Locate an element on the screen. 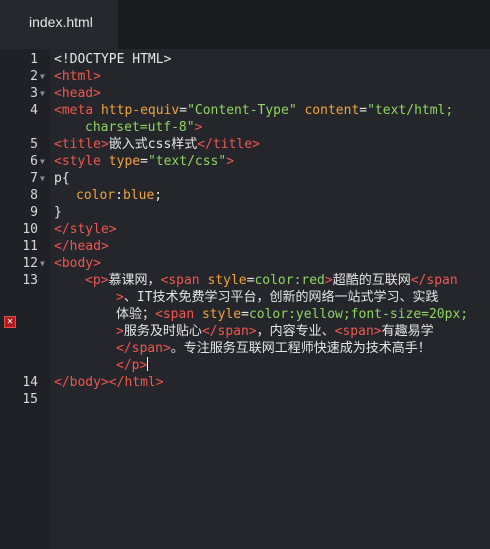 The width and height of the screenshot is (490, 549). code-line-5: <title>嵌入式css样式</title> is located at coordinates (157, 144).